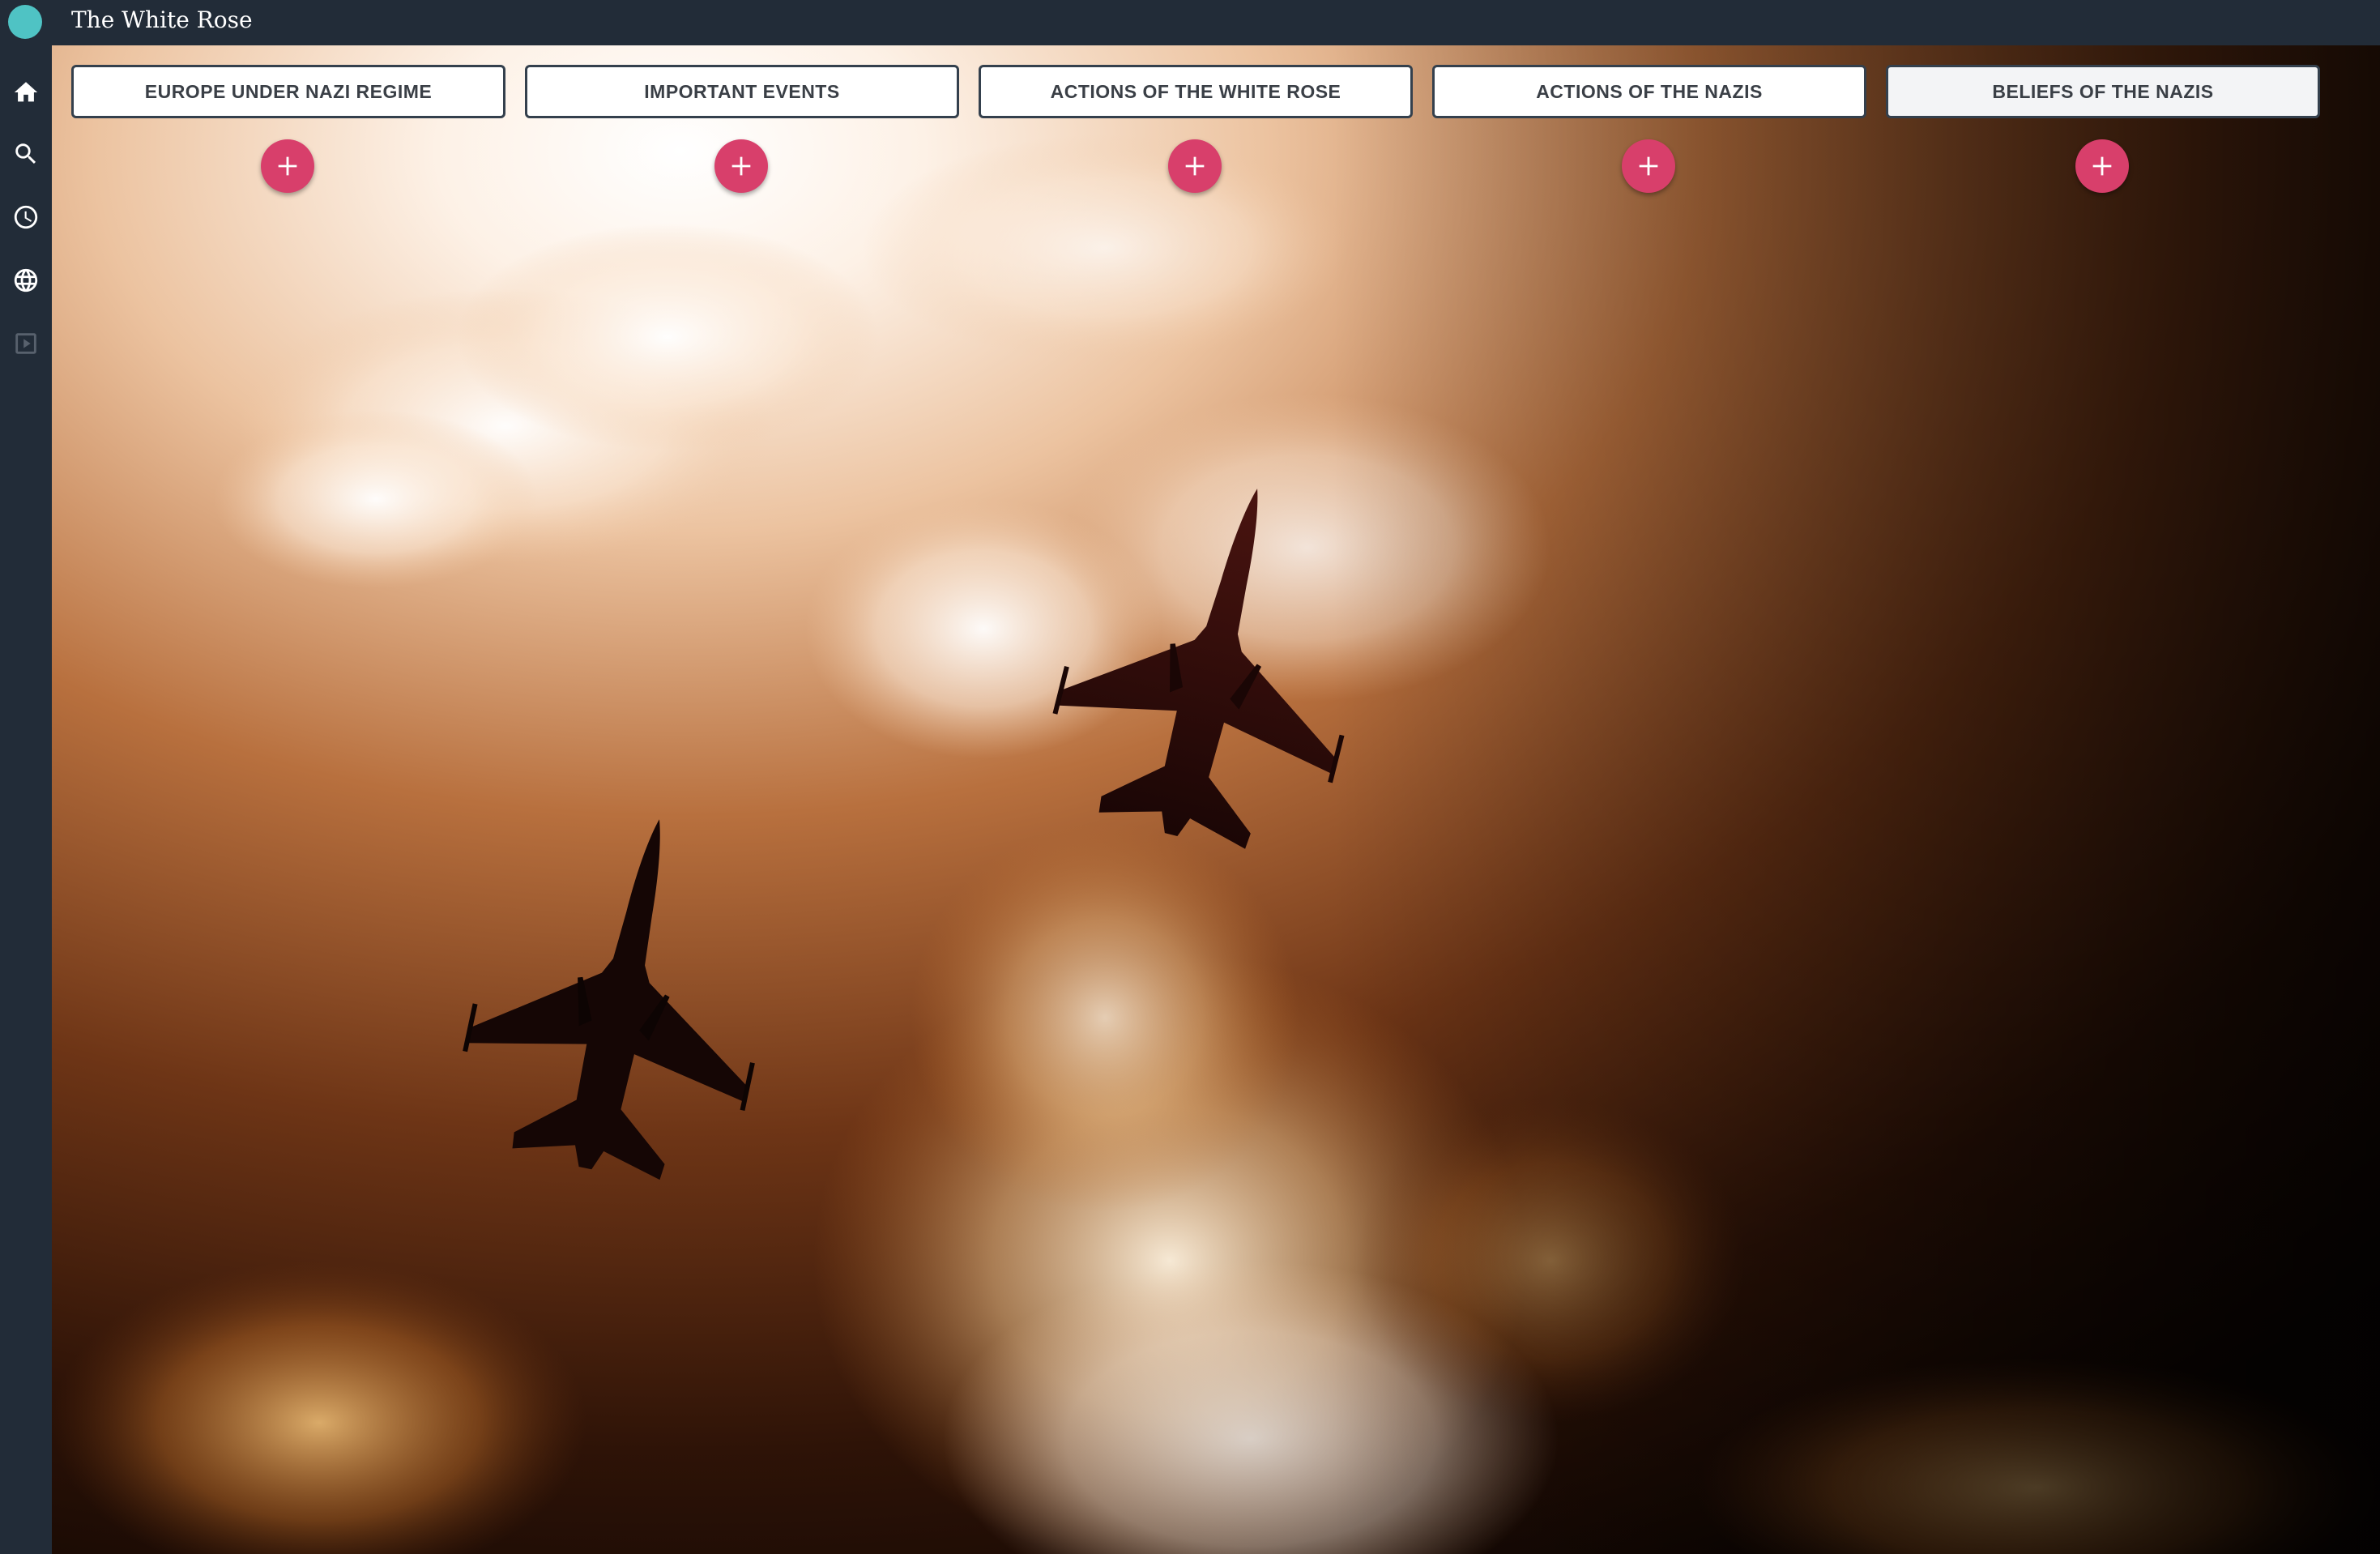 Image resolution: width=2380 pixels, height=1554 pixels. What do you see at coordinates (1190, 22) in the screenshot?
I see `top-app-bar: The White Rose` at bounding box center [1190, 22].